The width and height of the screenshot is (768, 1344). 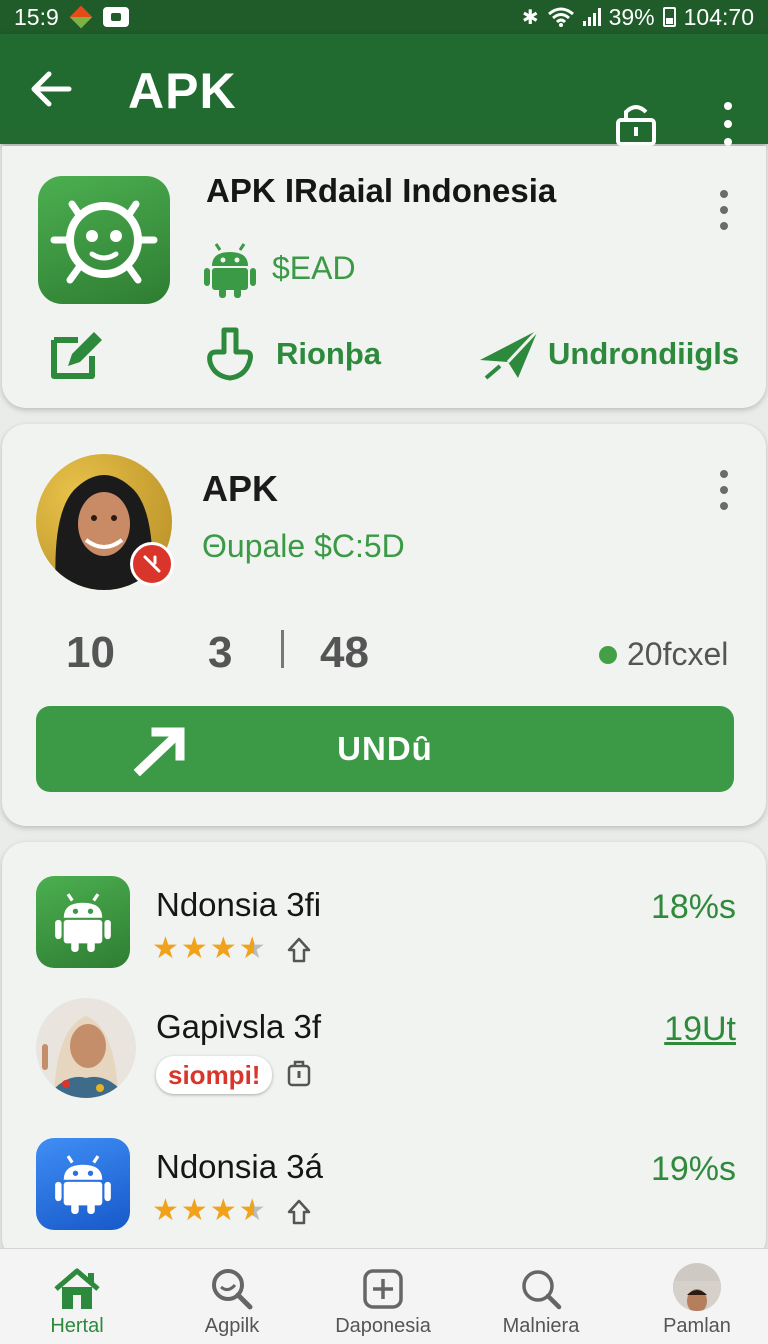 What do you see at coordinates (718, 16) in the screenshot?
I see `status-clock: 104:70` at bounding box center [718, 16].